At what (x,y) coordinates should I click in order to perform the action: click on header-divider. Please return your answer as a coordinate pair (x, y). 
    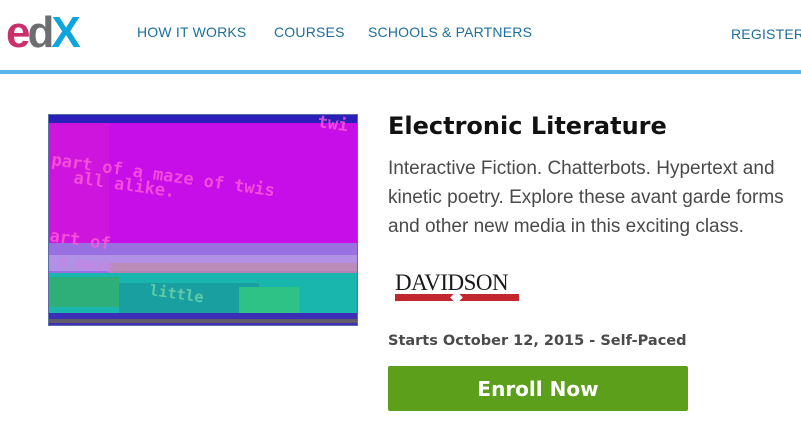
    Looking at the image, I should click on (400, 72).